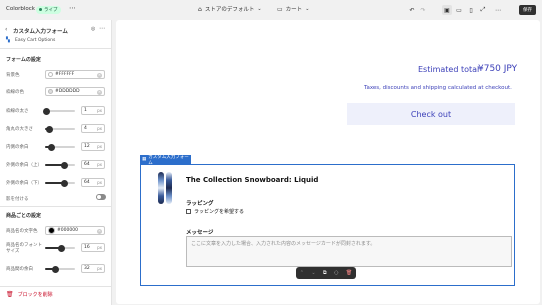 The image size is (542, 305). What do you see at coordinates (447, 10) in the screenshot?
I see `inspector-icon: ▣` at bounding box center [447, 10].